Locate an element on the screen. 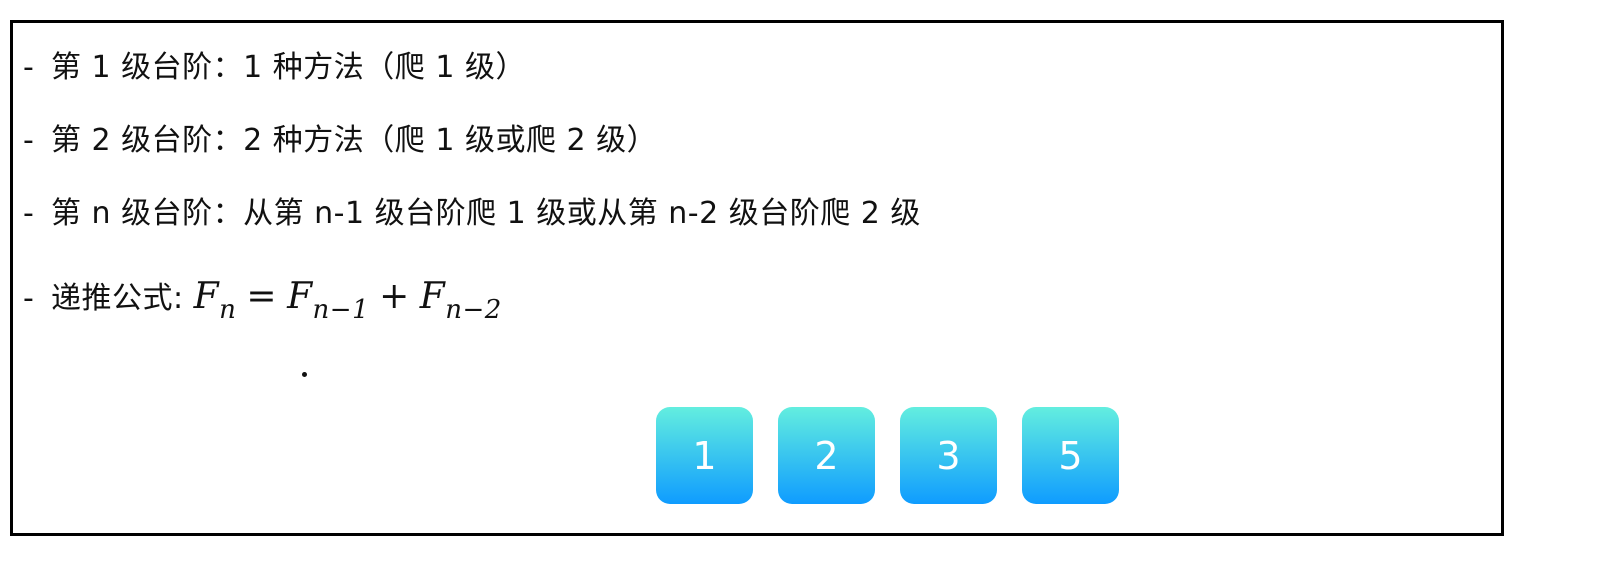  formula-term2-sub: n−2 is located at coordinates (473, 310).